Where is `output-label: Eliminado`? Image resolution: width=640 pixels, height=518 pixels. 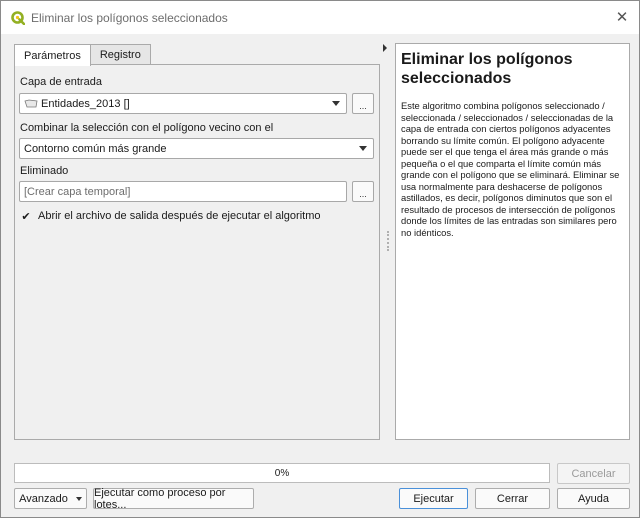 output-label: Eliminado is located at coordinates (44, 171).